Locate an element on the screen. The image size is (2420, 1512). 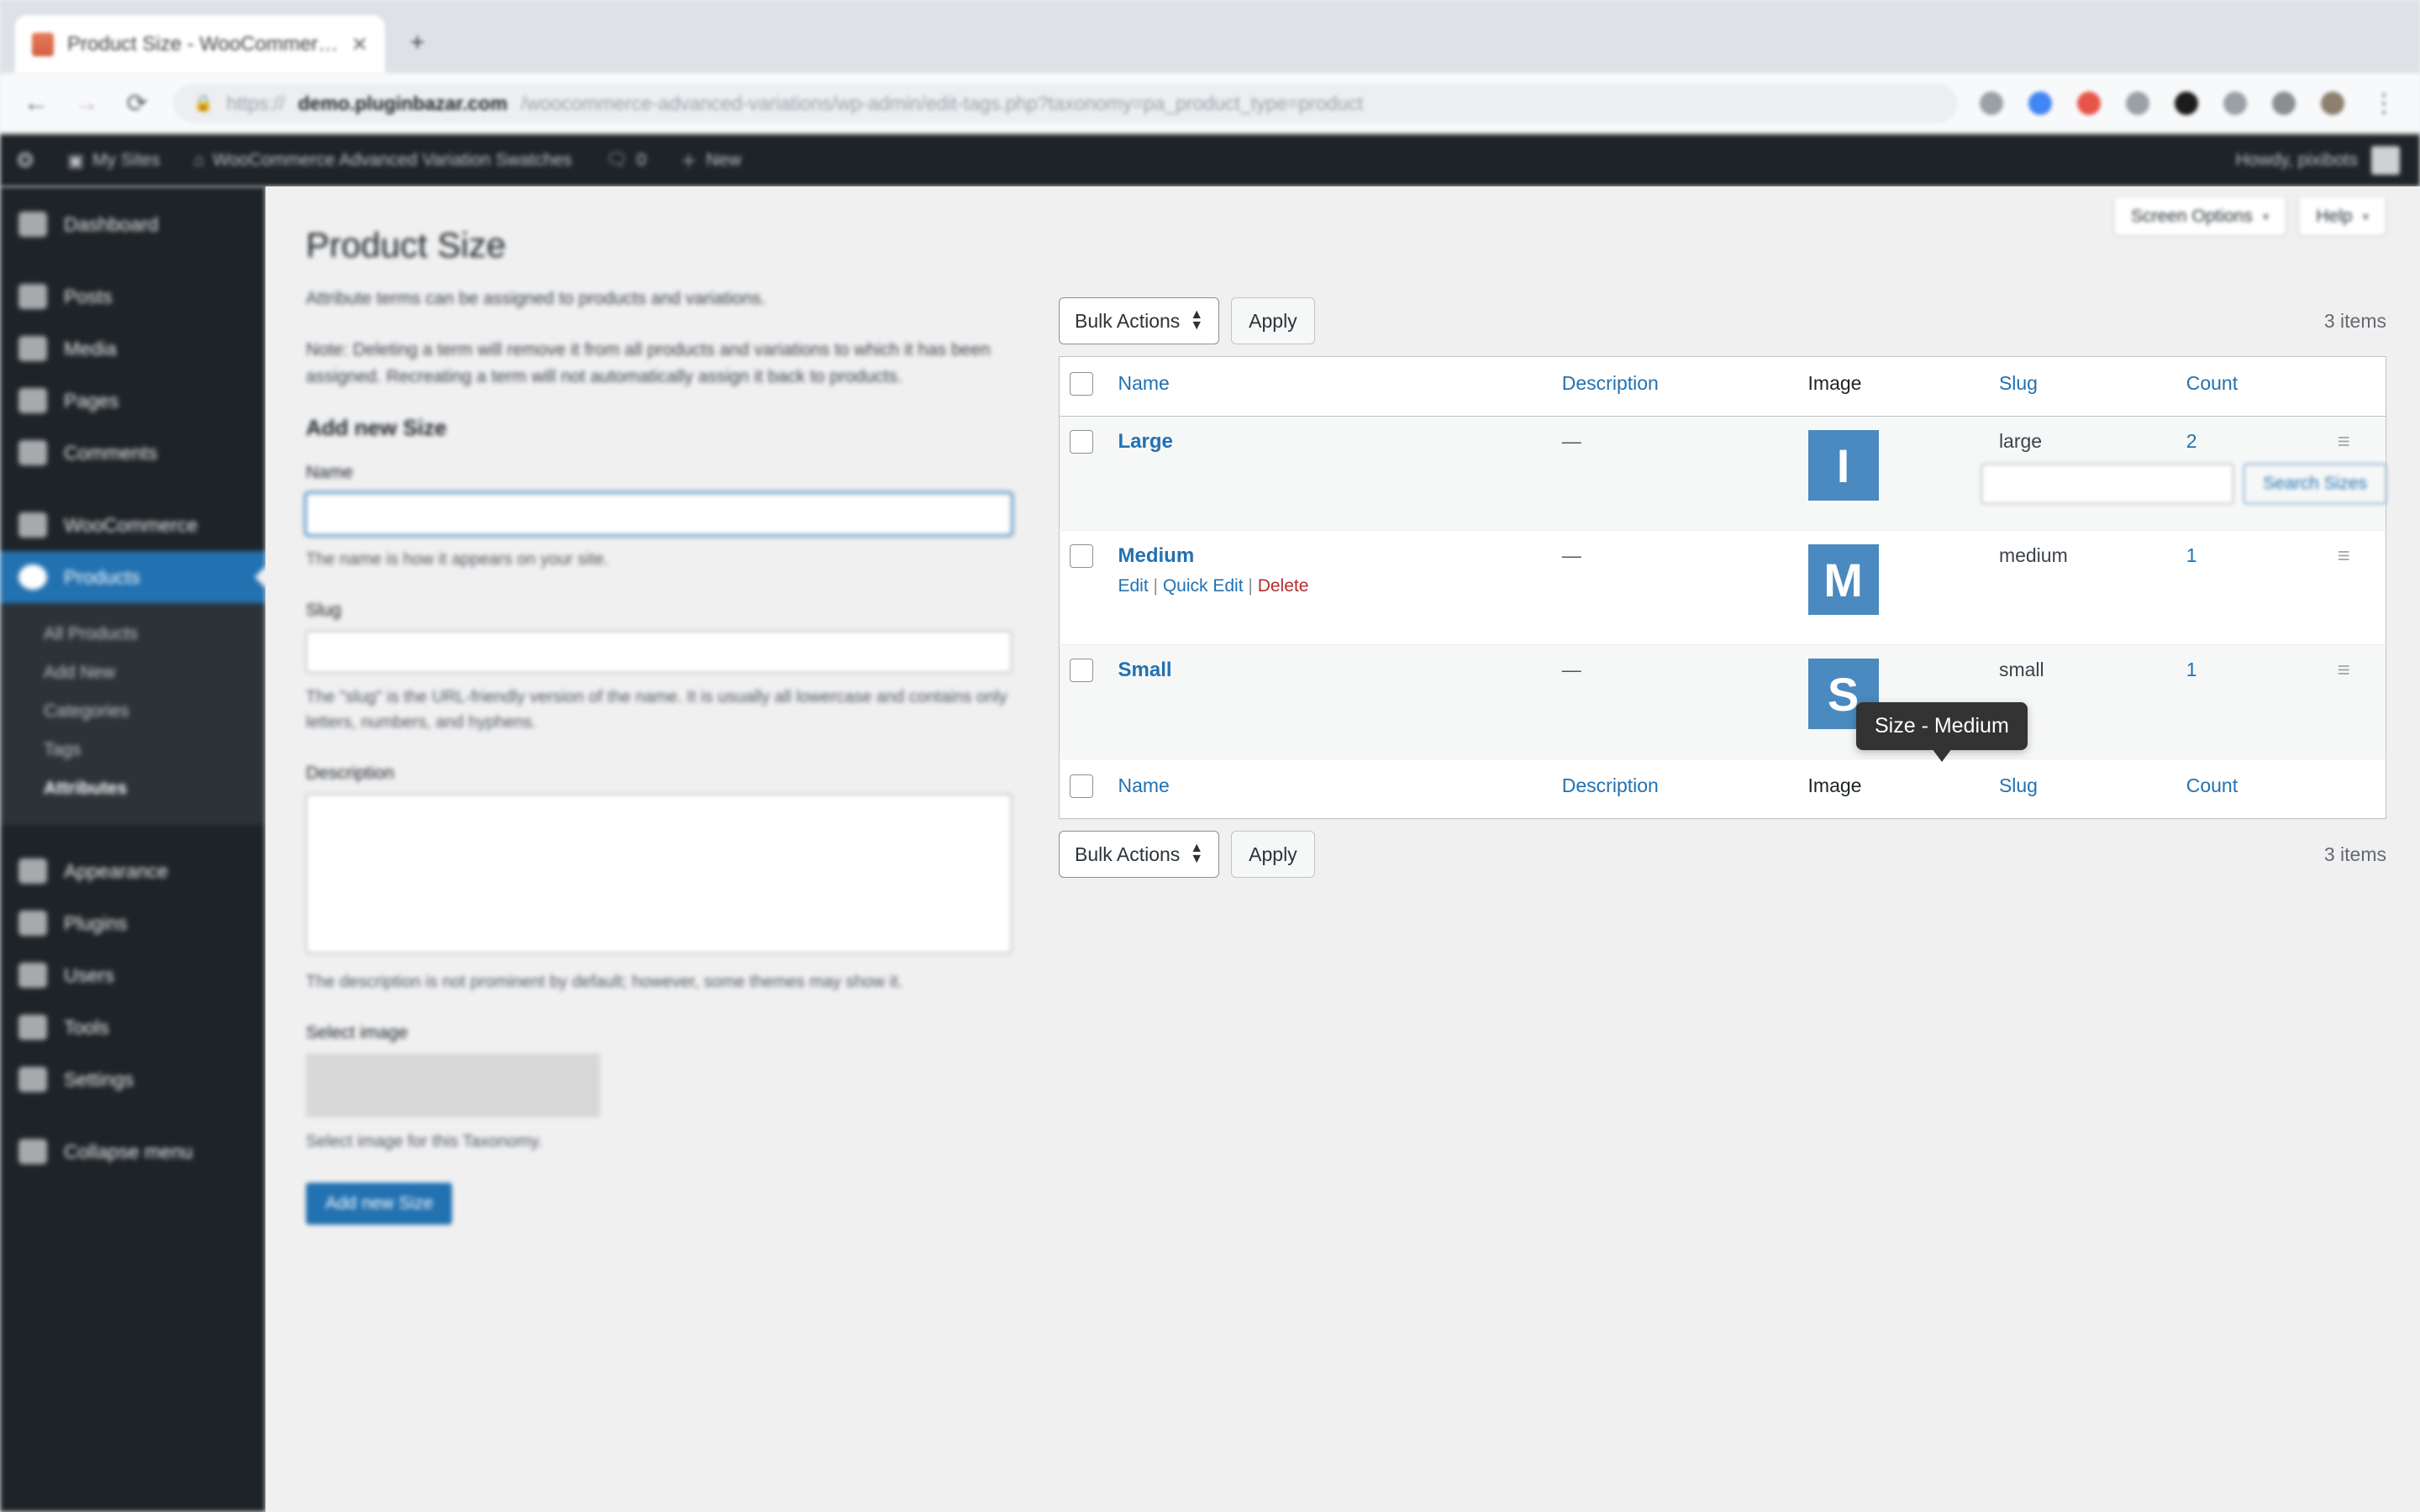
back-icon: ← is located at coordinates (36, 103).